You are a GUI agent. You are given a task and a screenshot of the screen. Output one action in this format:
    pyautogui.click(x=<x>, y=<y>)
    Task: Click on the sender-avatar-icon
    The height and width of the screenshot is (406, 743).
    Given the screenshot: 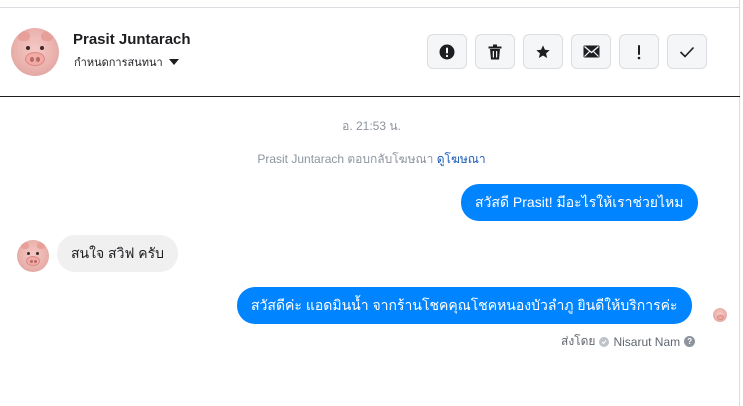 What is the action you would take?
    pyautogui.click(x=604, y=341)
    